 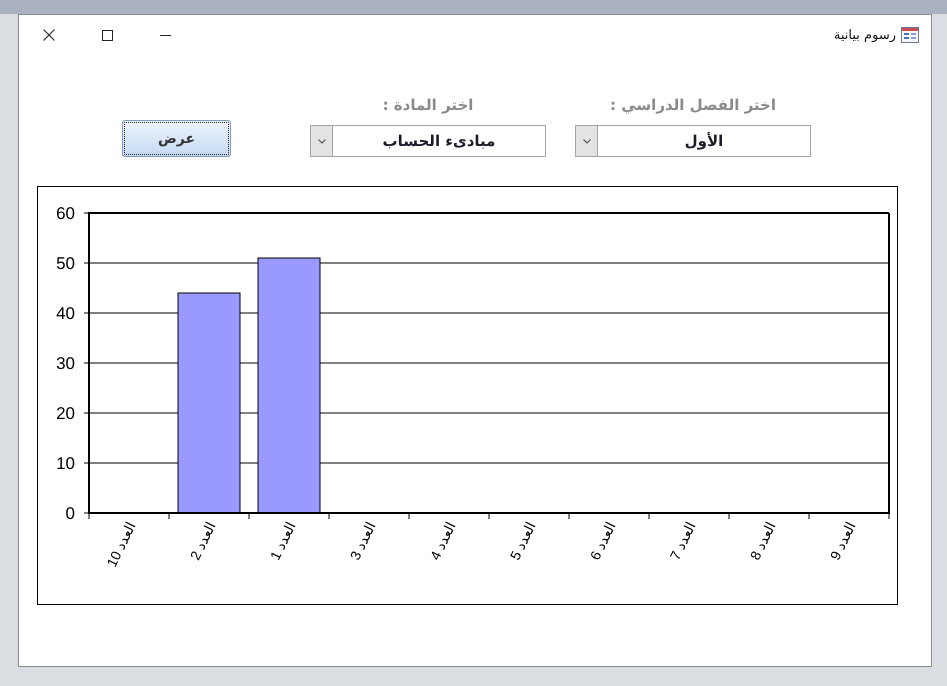 I want to click on x-axis-label: العدد 9, so click(x=842, y=540).